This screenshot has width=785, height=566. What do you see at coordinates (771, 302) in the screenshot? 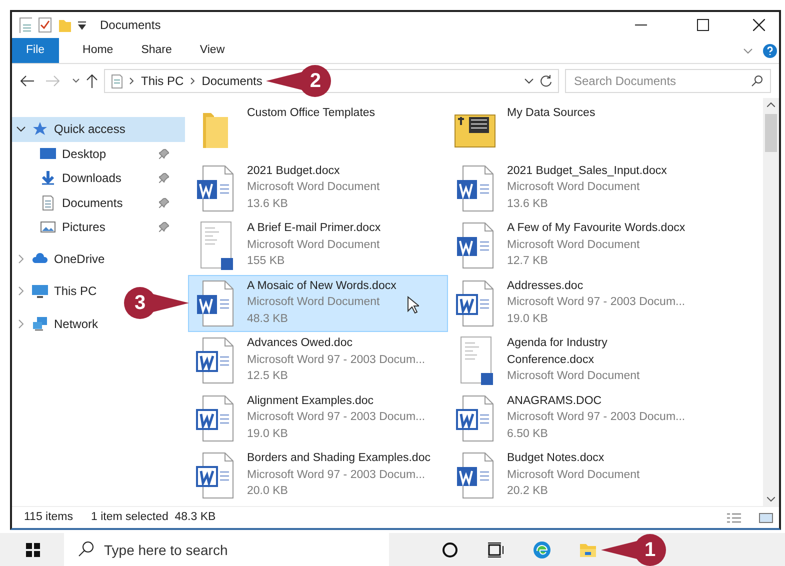
I see `scrollbar` at bounding box center [771, 302].